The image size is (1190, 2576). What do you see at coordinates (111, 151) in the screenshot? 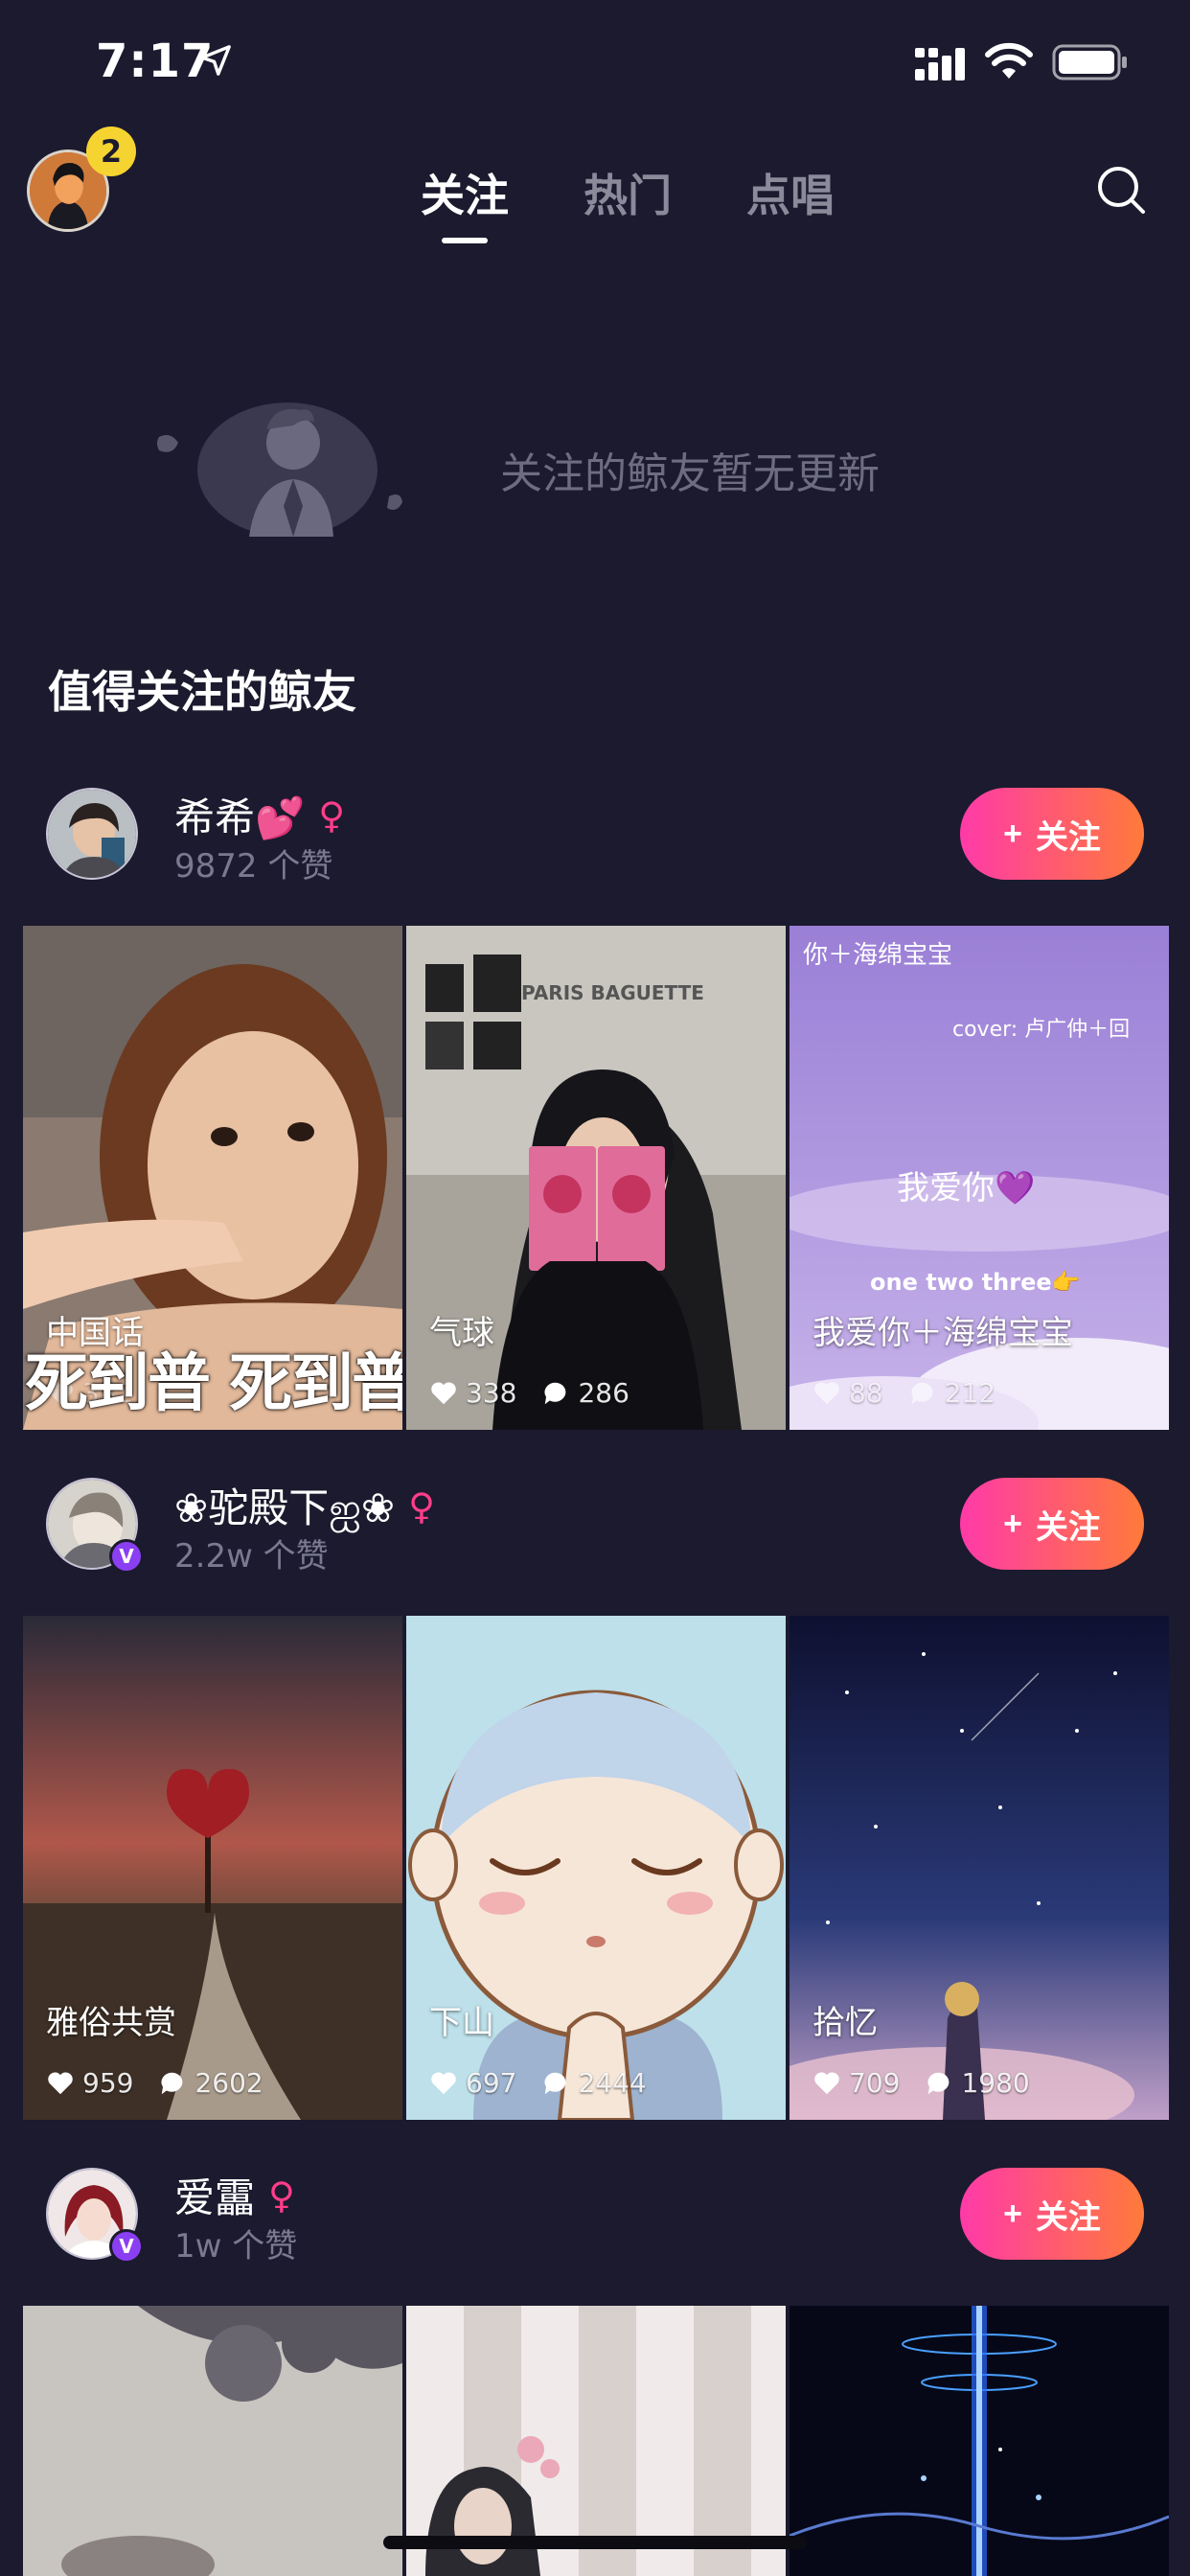
I see `notification-badge: 2` at bounding box center [111, 151].